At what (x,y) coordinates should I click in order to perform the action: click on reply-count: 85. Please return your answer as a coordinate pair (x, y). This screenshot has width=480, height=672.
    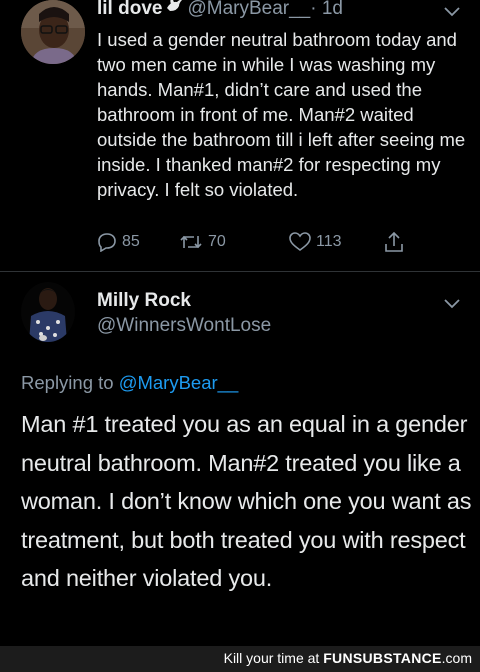
    Looking at the image, I should click on (131, 241).